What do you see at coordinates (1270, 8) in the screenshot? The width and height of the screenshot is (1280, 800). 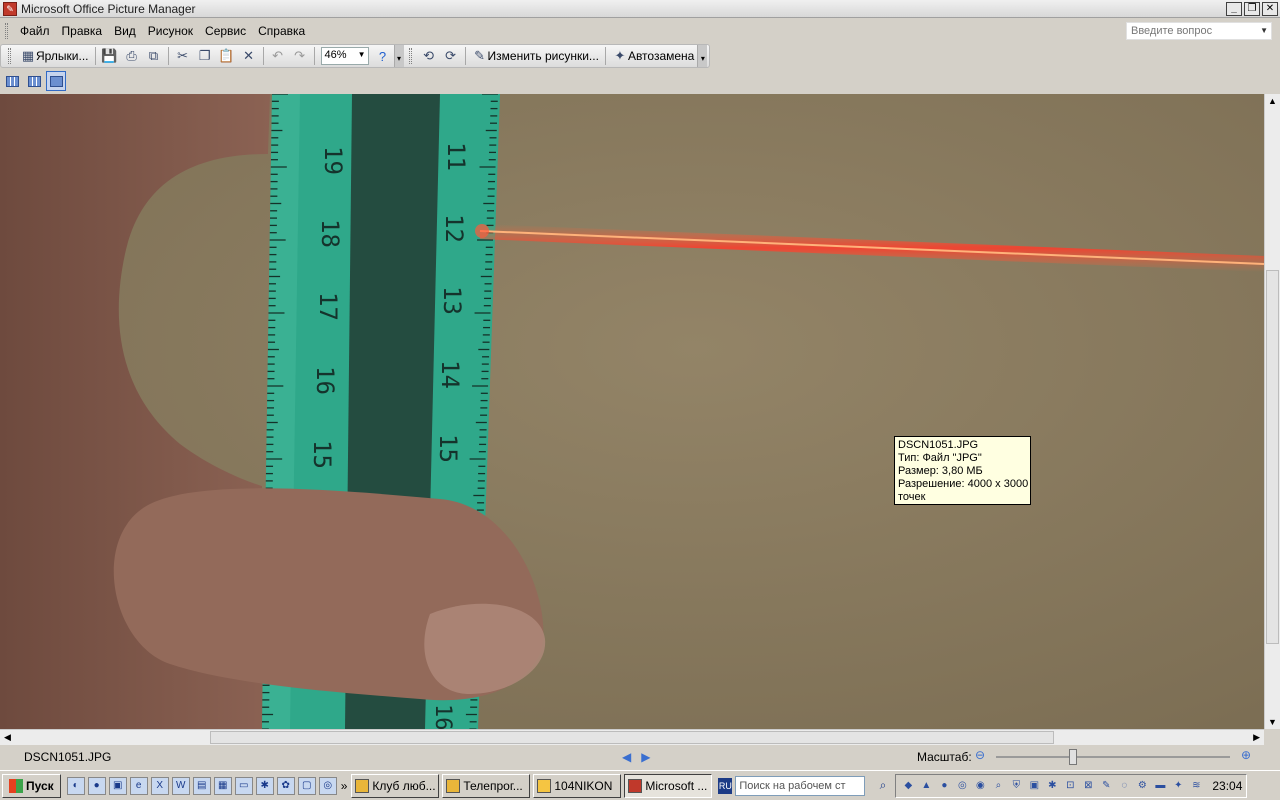 I see `close-button: ✕` at bounding box center [1270, 8].